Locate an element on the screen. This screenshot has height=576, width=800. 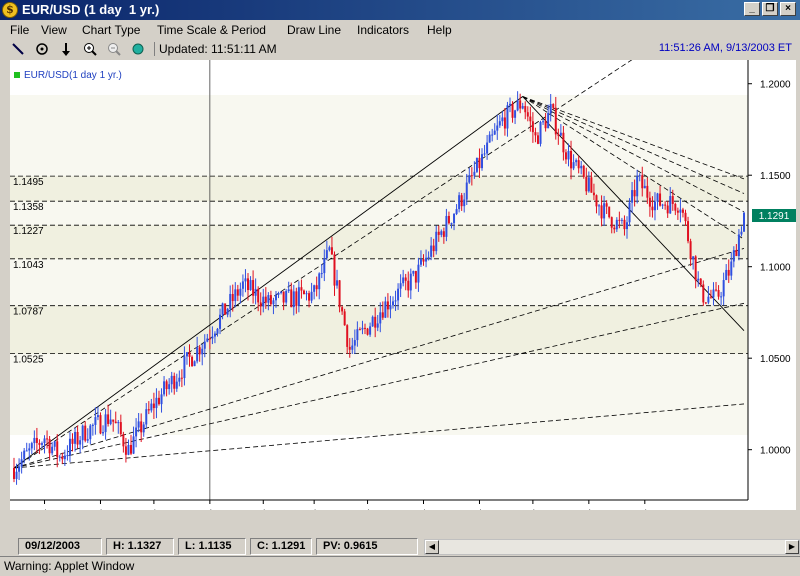
applet-warning: Warning: Applet Window is located at coordinates (400, 566).